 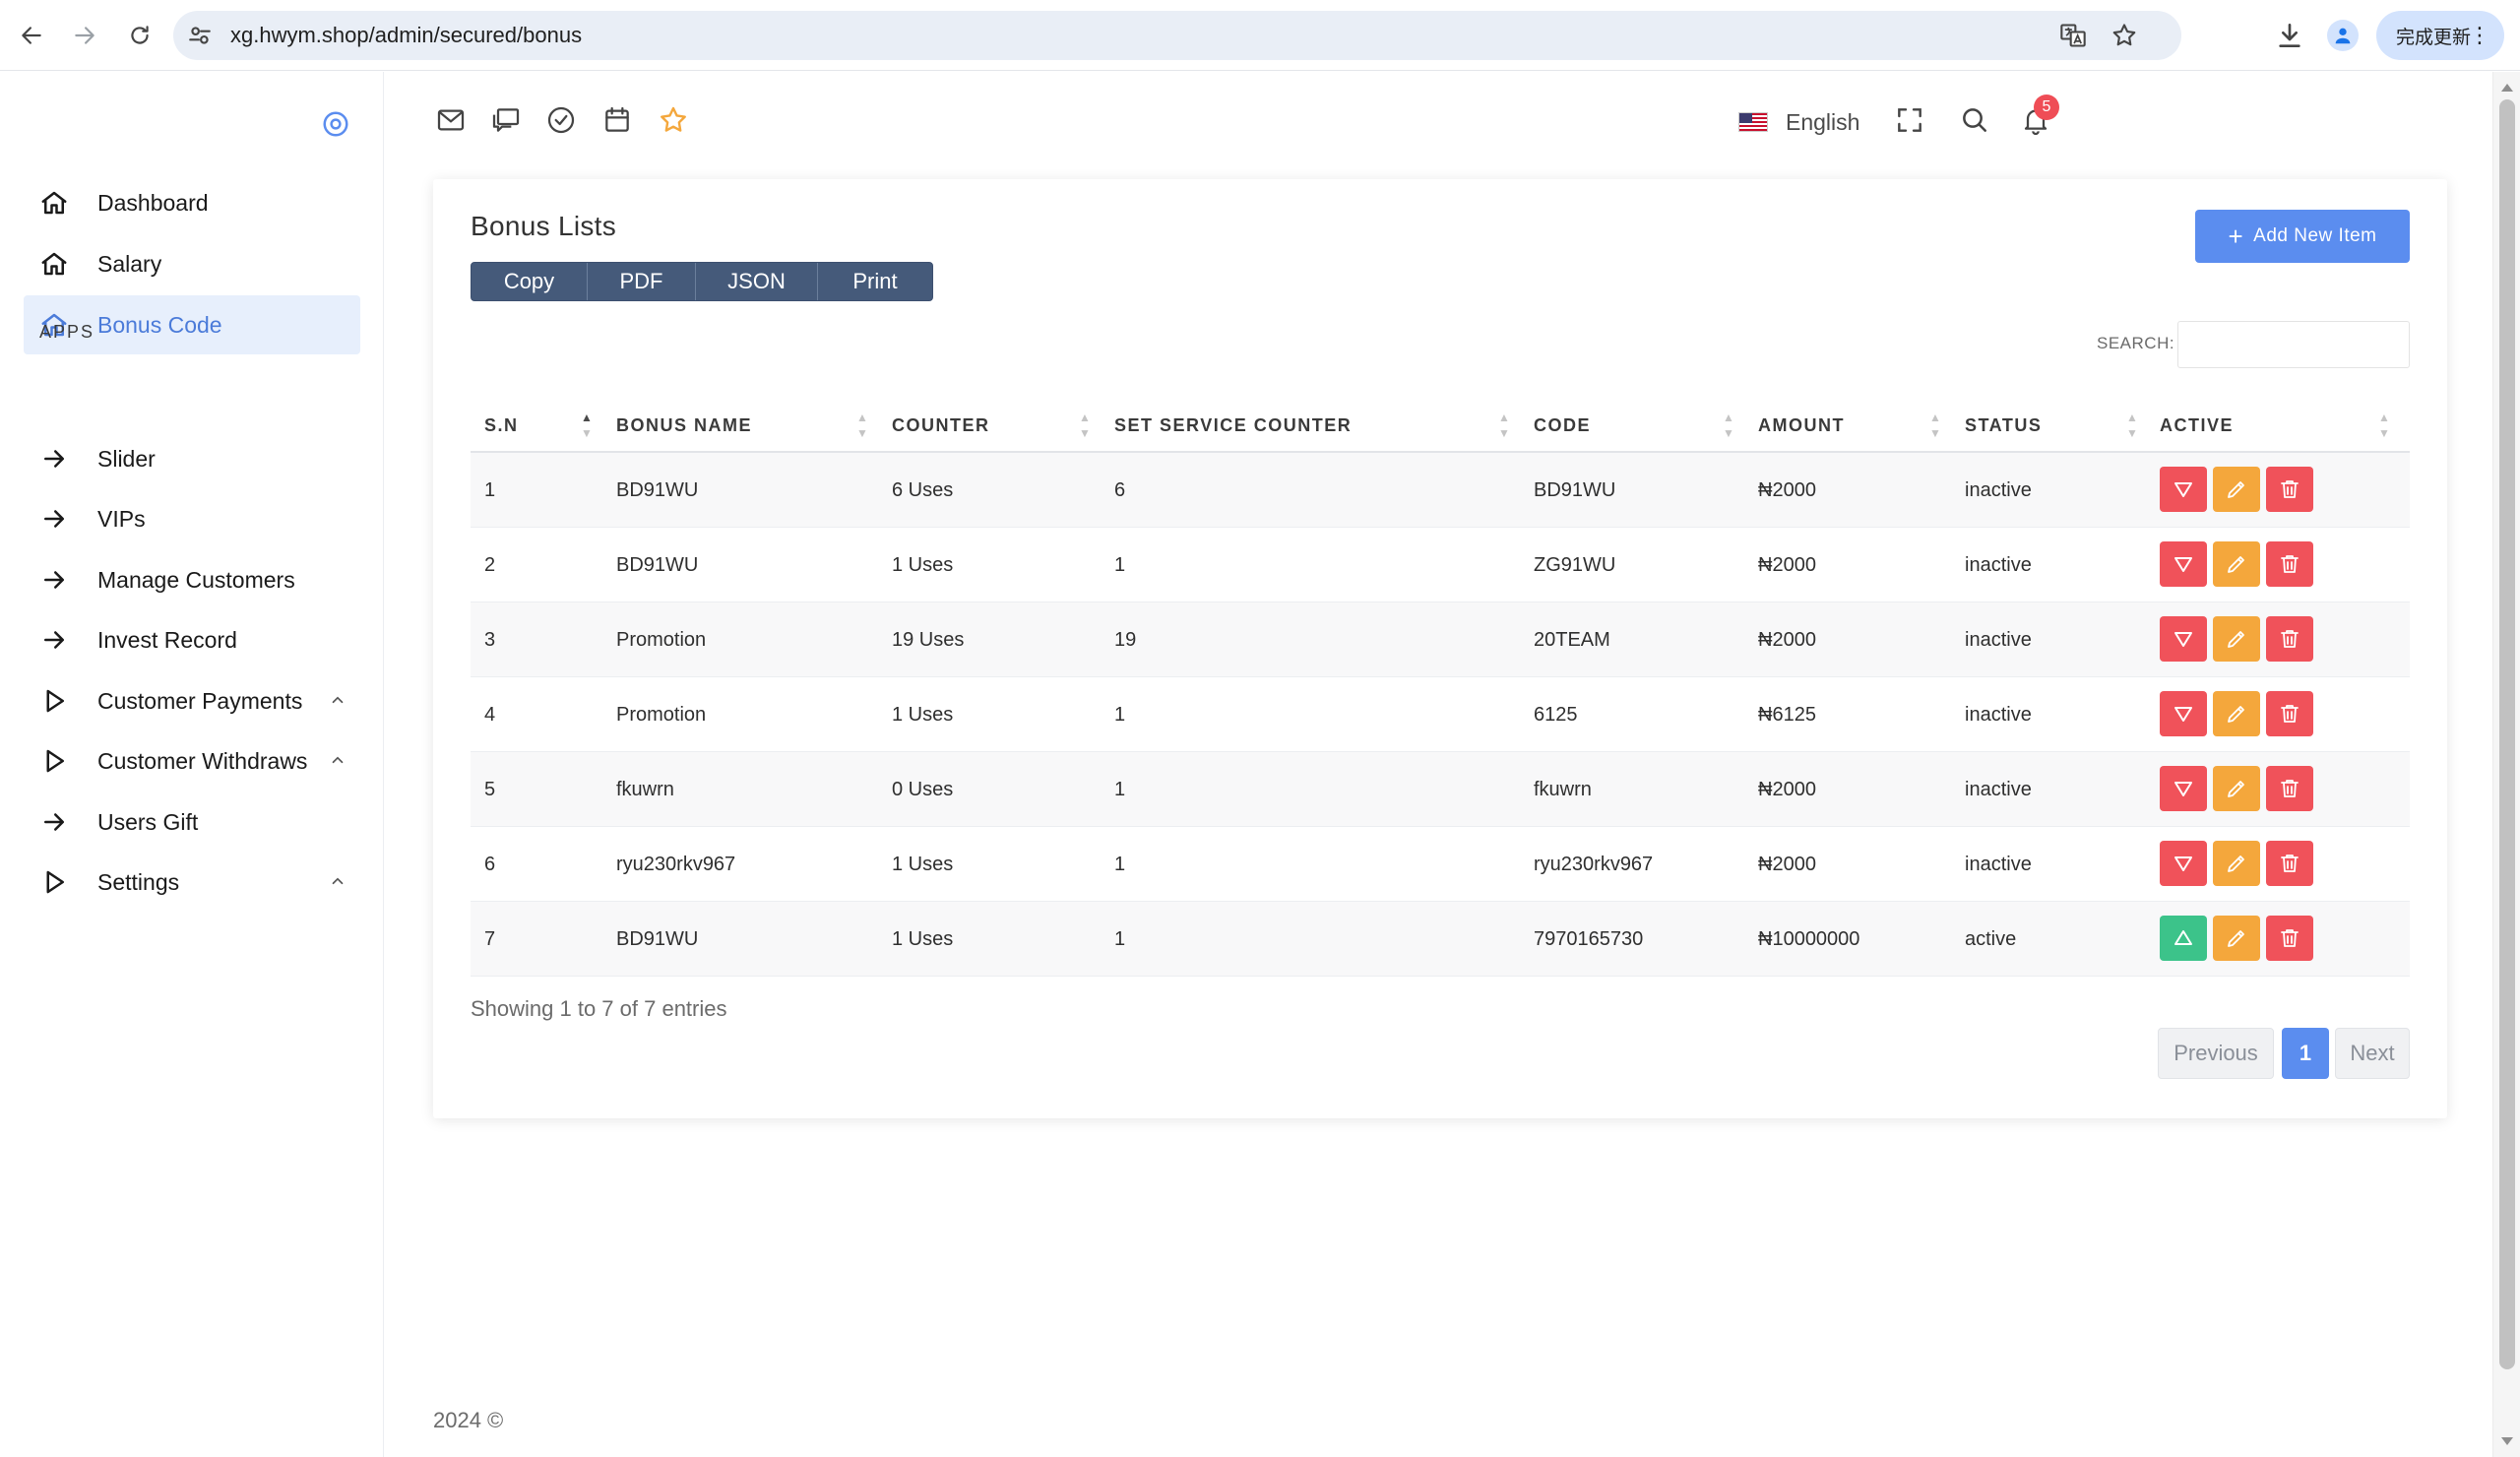 What do you see at coordinates (192, 700) in the screenshot?
I see `sidebar-item-customer-payments: Customer Payments` at bounding box center [192, 700].